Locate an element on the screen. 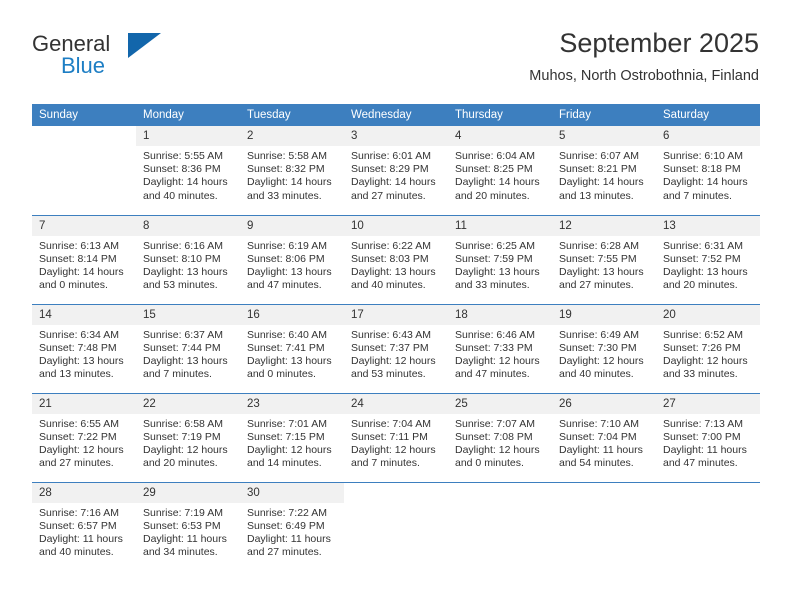  day-number: 7 is located at coordinates (84, 225).